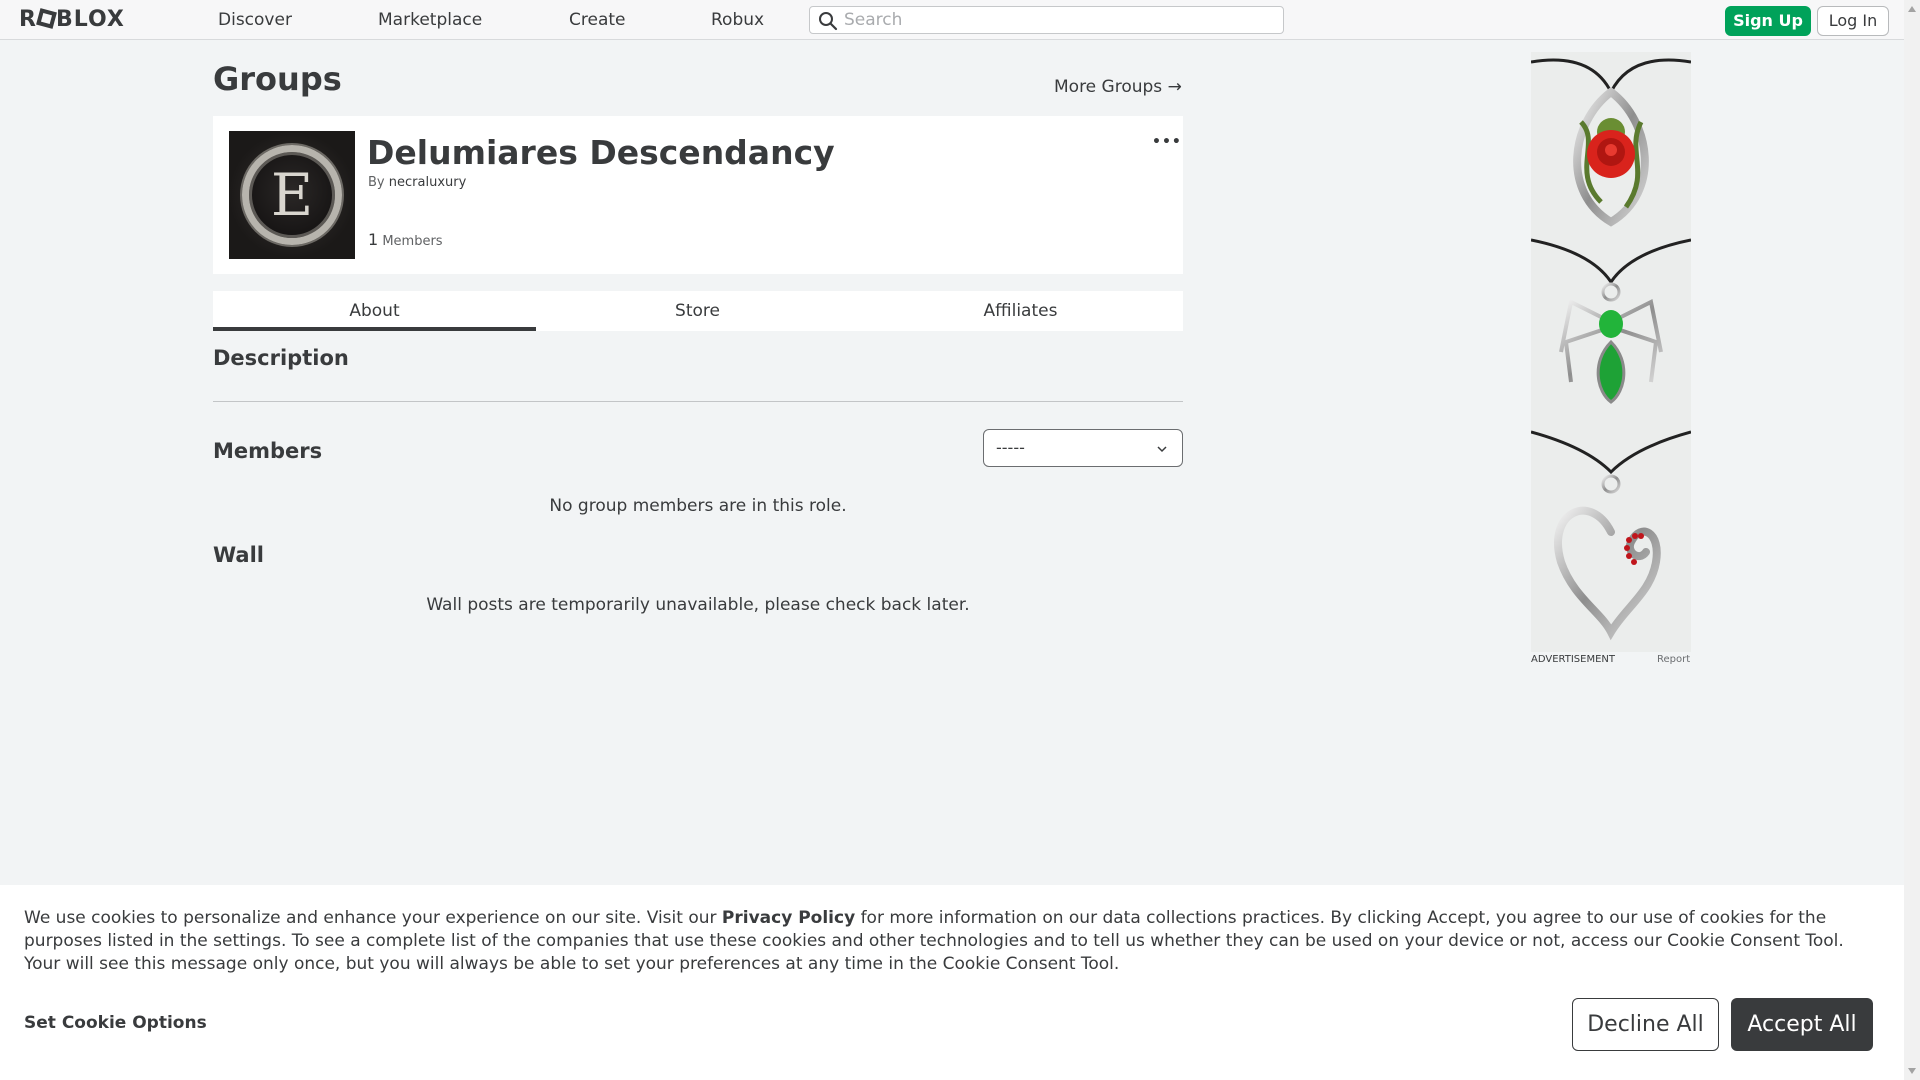  Describe the element at coordinates (788, 918) in the screenshot. I see `privacy-policy-link: Privacy Policy` at that location.